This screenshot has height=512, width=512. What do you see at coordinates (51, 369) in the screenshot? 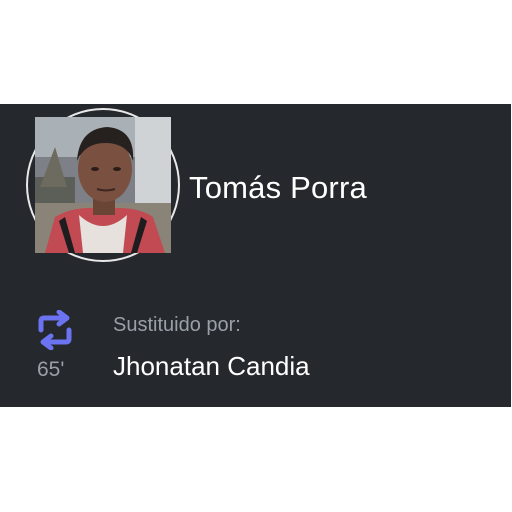
I see `substitution-minute: 65'` at bounding box center [51, 369].